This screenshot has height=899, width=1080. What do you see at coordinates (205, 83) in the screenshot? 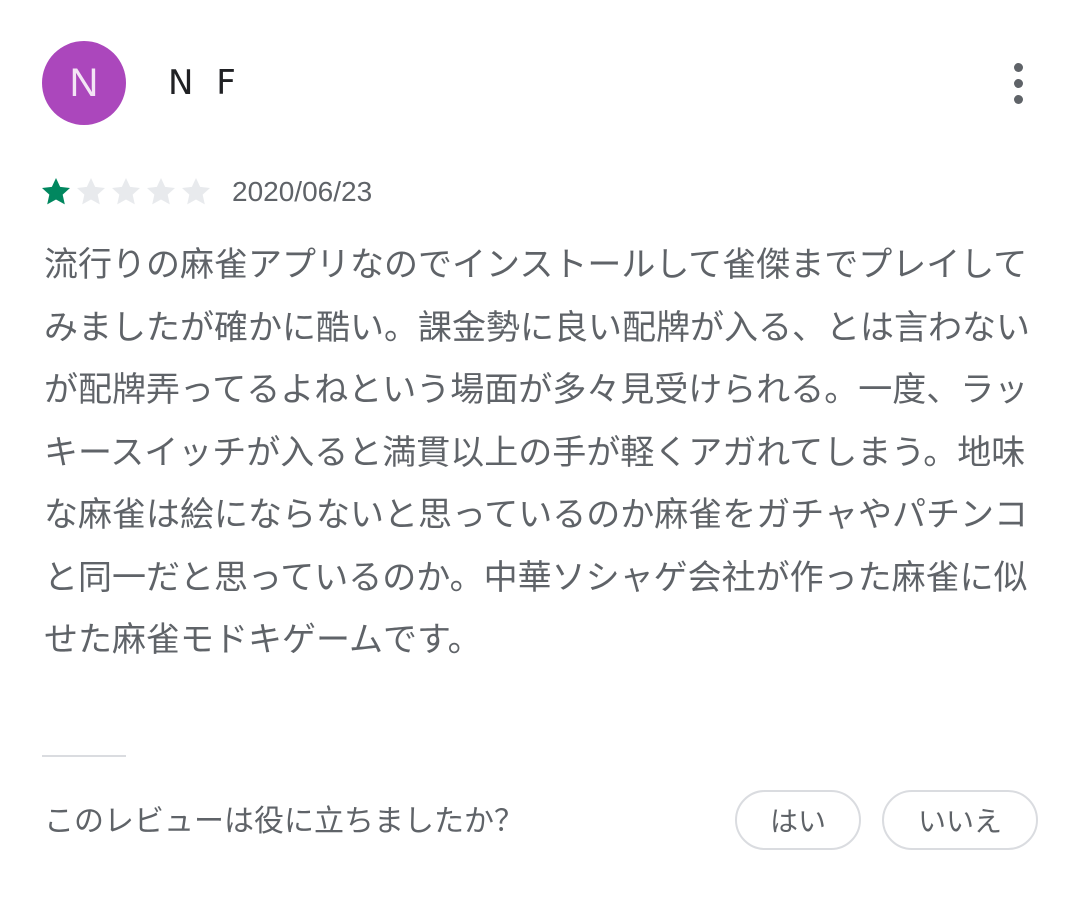
I see `reviewer-name: N F` at bounding box center [205, 83].